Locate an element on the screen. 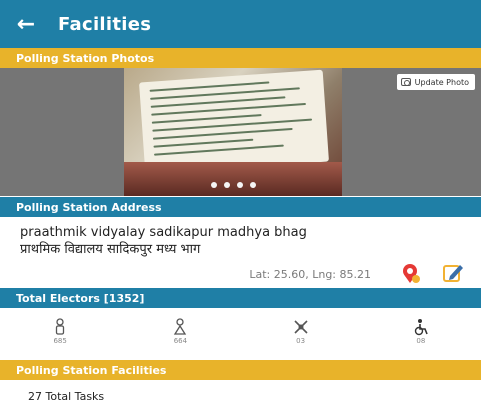 This screenshot has width=481, height=406. electors-section-title: Total Electors [1352] is located at coordinates (80, 298).